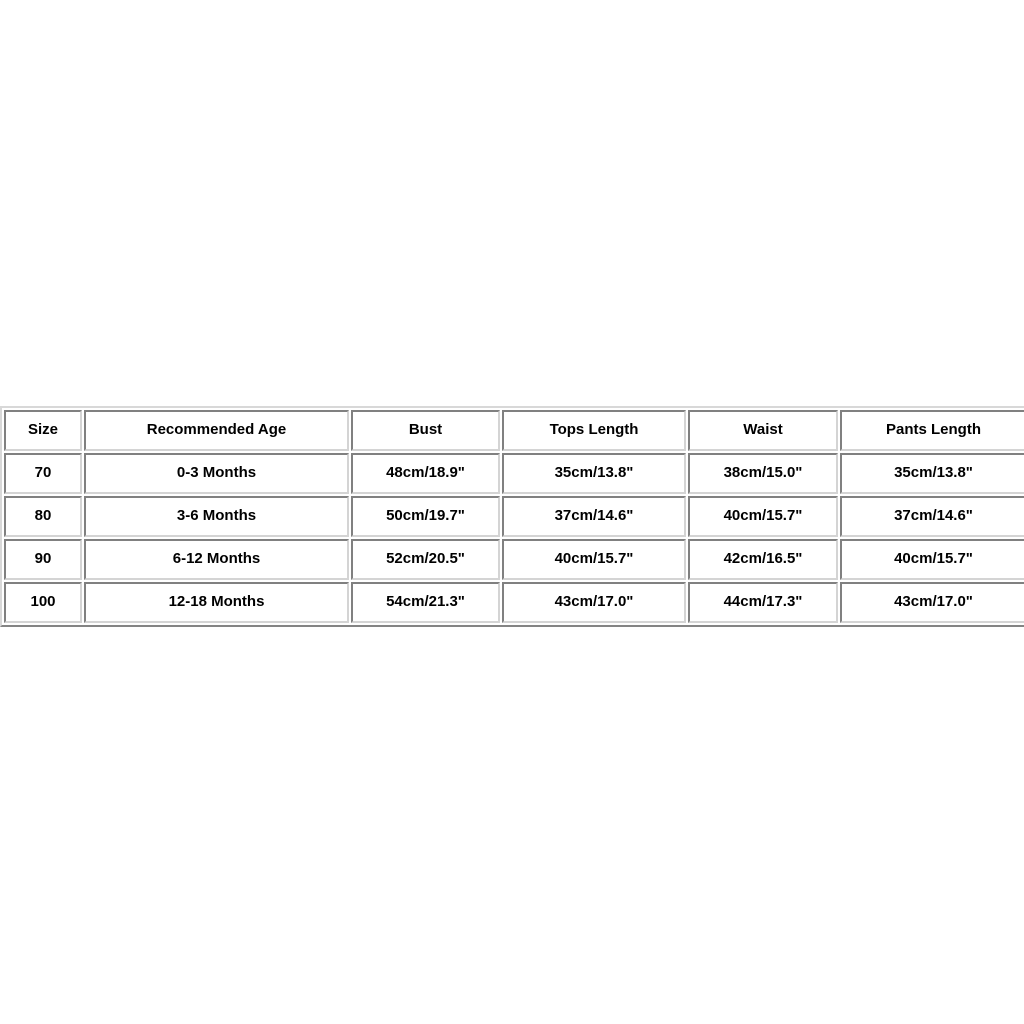 The image size is (1024, 1024). What do you see at coordinates (216, 430) in the screenshot?
I see `column-header-recommended-age: Recommended Age` at bounding box center [216, 430].